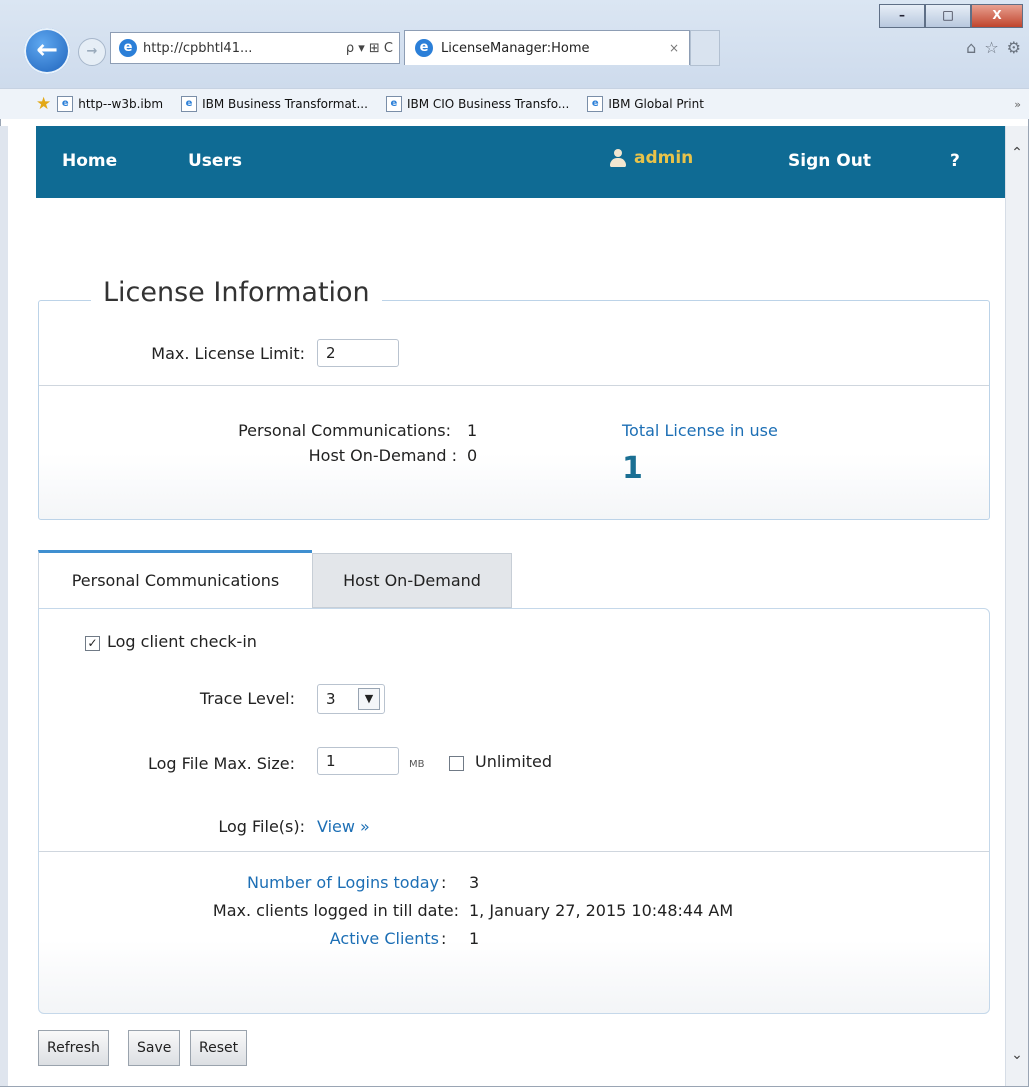  Describe the element at coordinates (997, 16) in the screenshot. I see `close-button: X` at that location.